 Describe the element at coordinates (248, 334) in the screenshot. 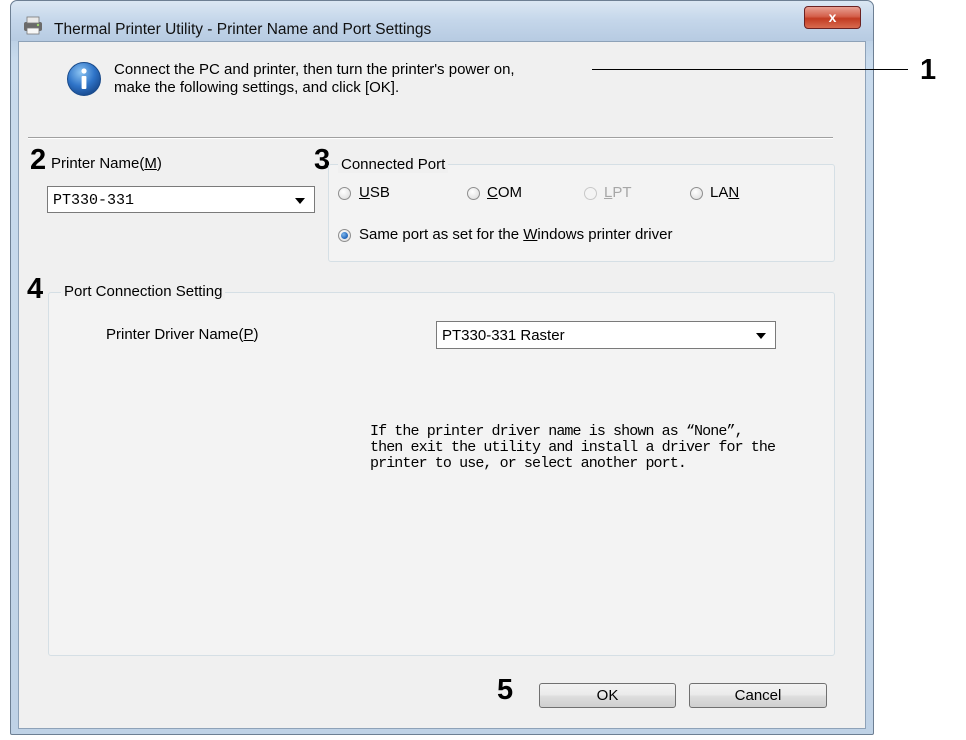

I see `driver-label-key: P` at that location.